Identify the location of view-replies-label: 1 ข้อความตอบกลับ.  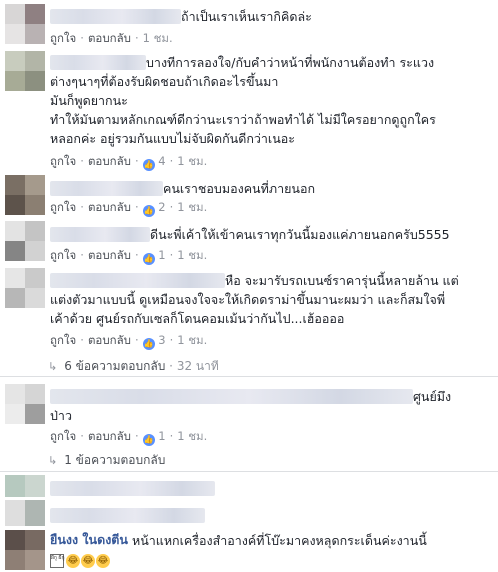
(114, 460).